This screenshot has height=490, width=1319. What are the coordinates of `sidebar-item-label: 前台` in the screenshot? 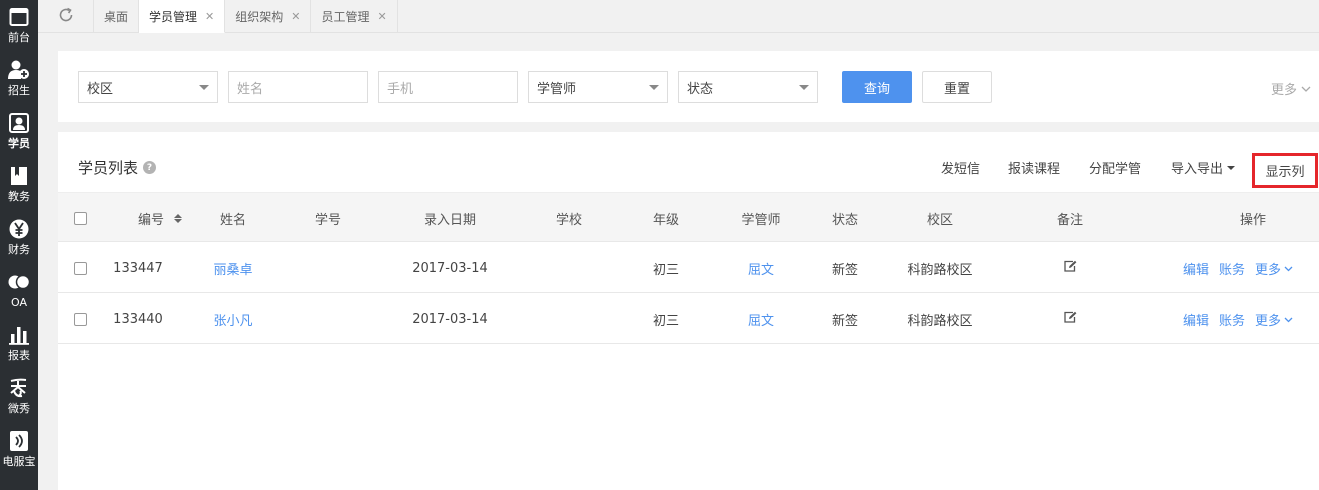 It's located at (19, 37).